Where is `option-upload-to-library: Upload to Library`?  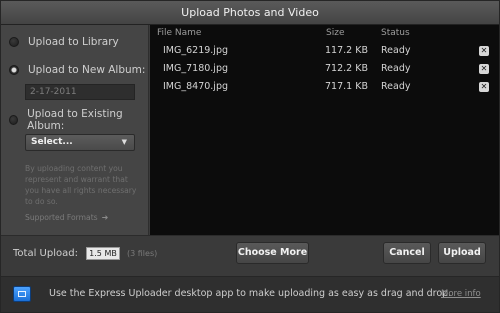 option-upload-to-library: Upload to Library is located at coordinates (64, 42).